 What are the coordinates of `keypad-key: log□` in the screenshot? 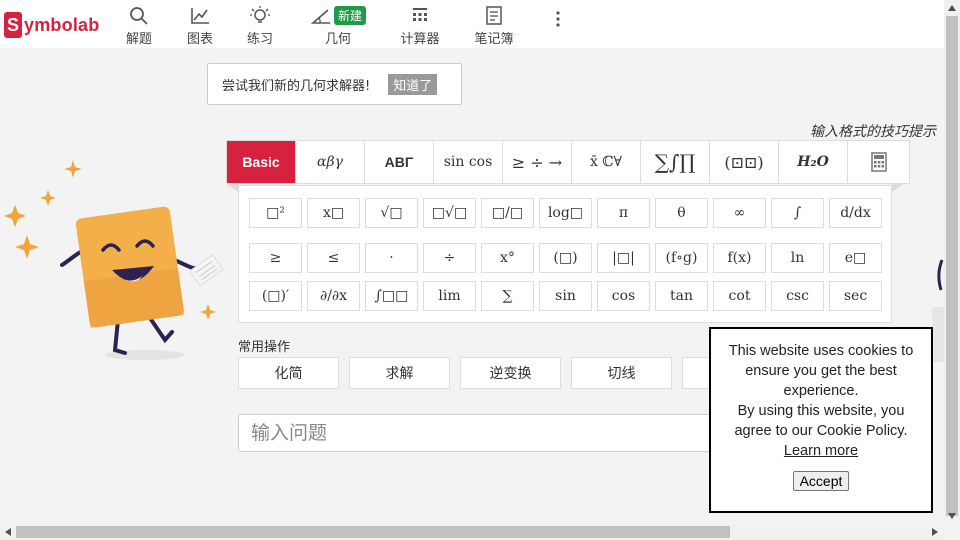 It's located at (565, 213).